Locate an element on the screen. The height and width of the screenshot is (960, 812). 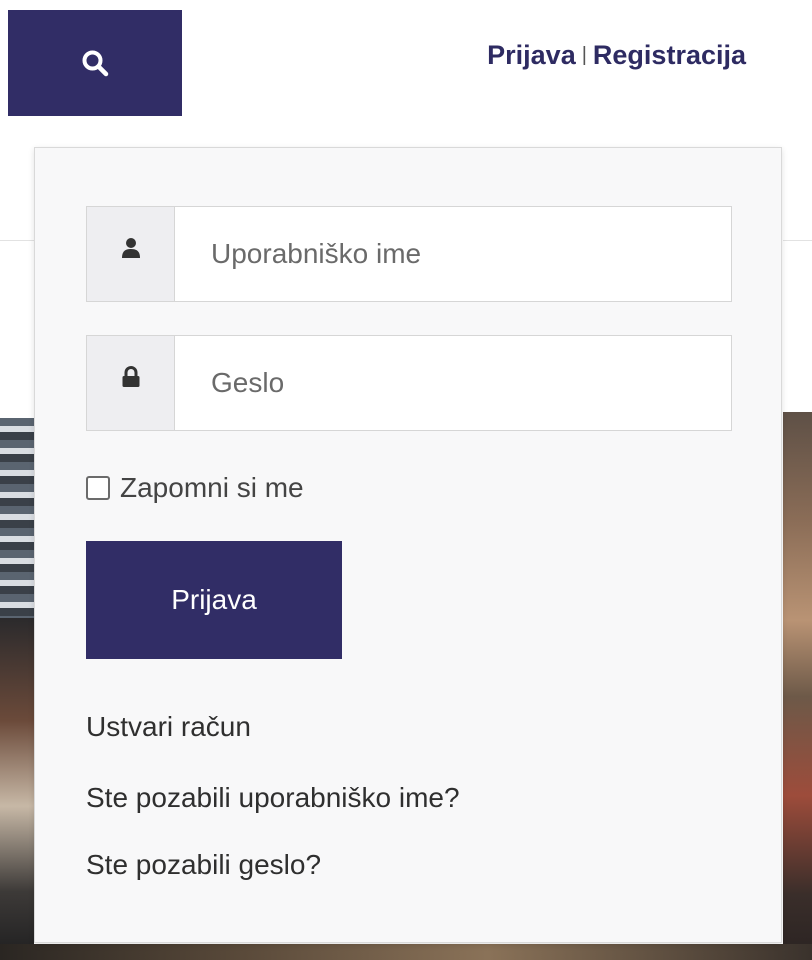
login-link: Prijava is located at coordinates (531, 55).